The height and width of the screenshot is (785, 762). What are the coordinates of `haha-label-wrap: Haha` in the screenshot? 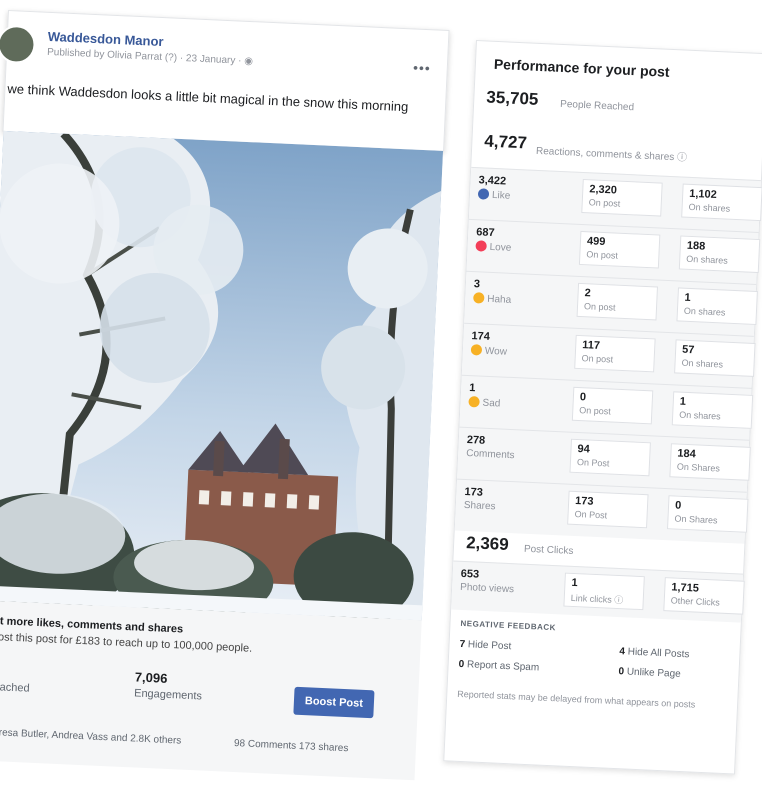 It's located at (492, 299).